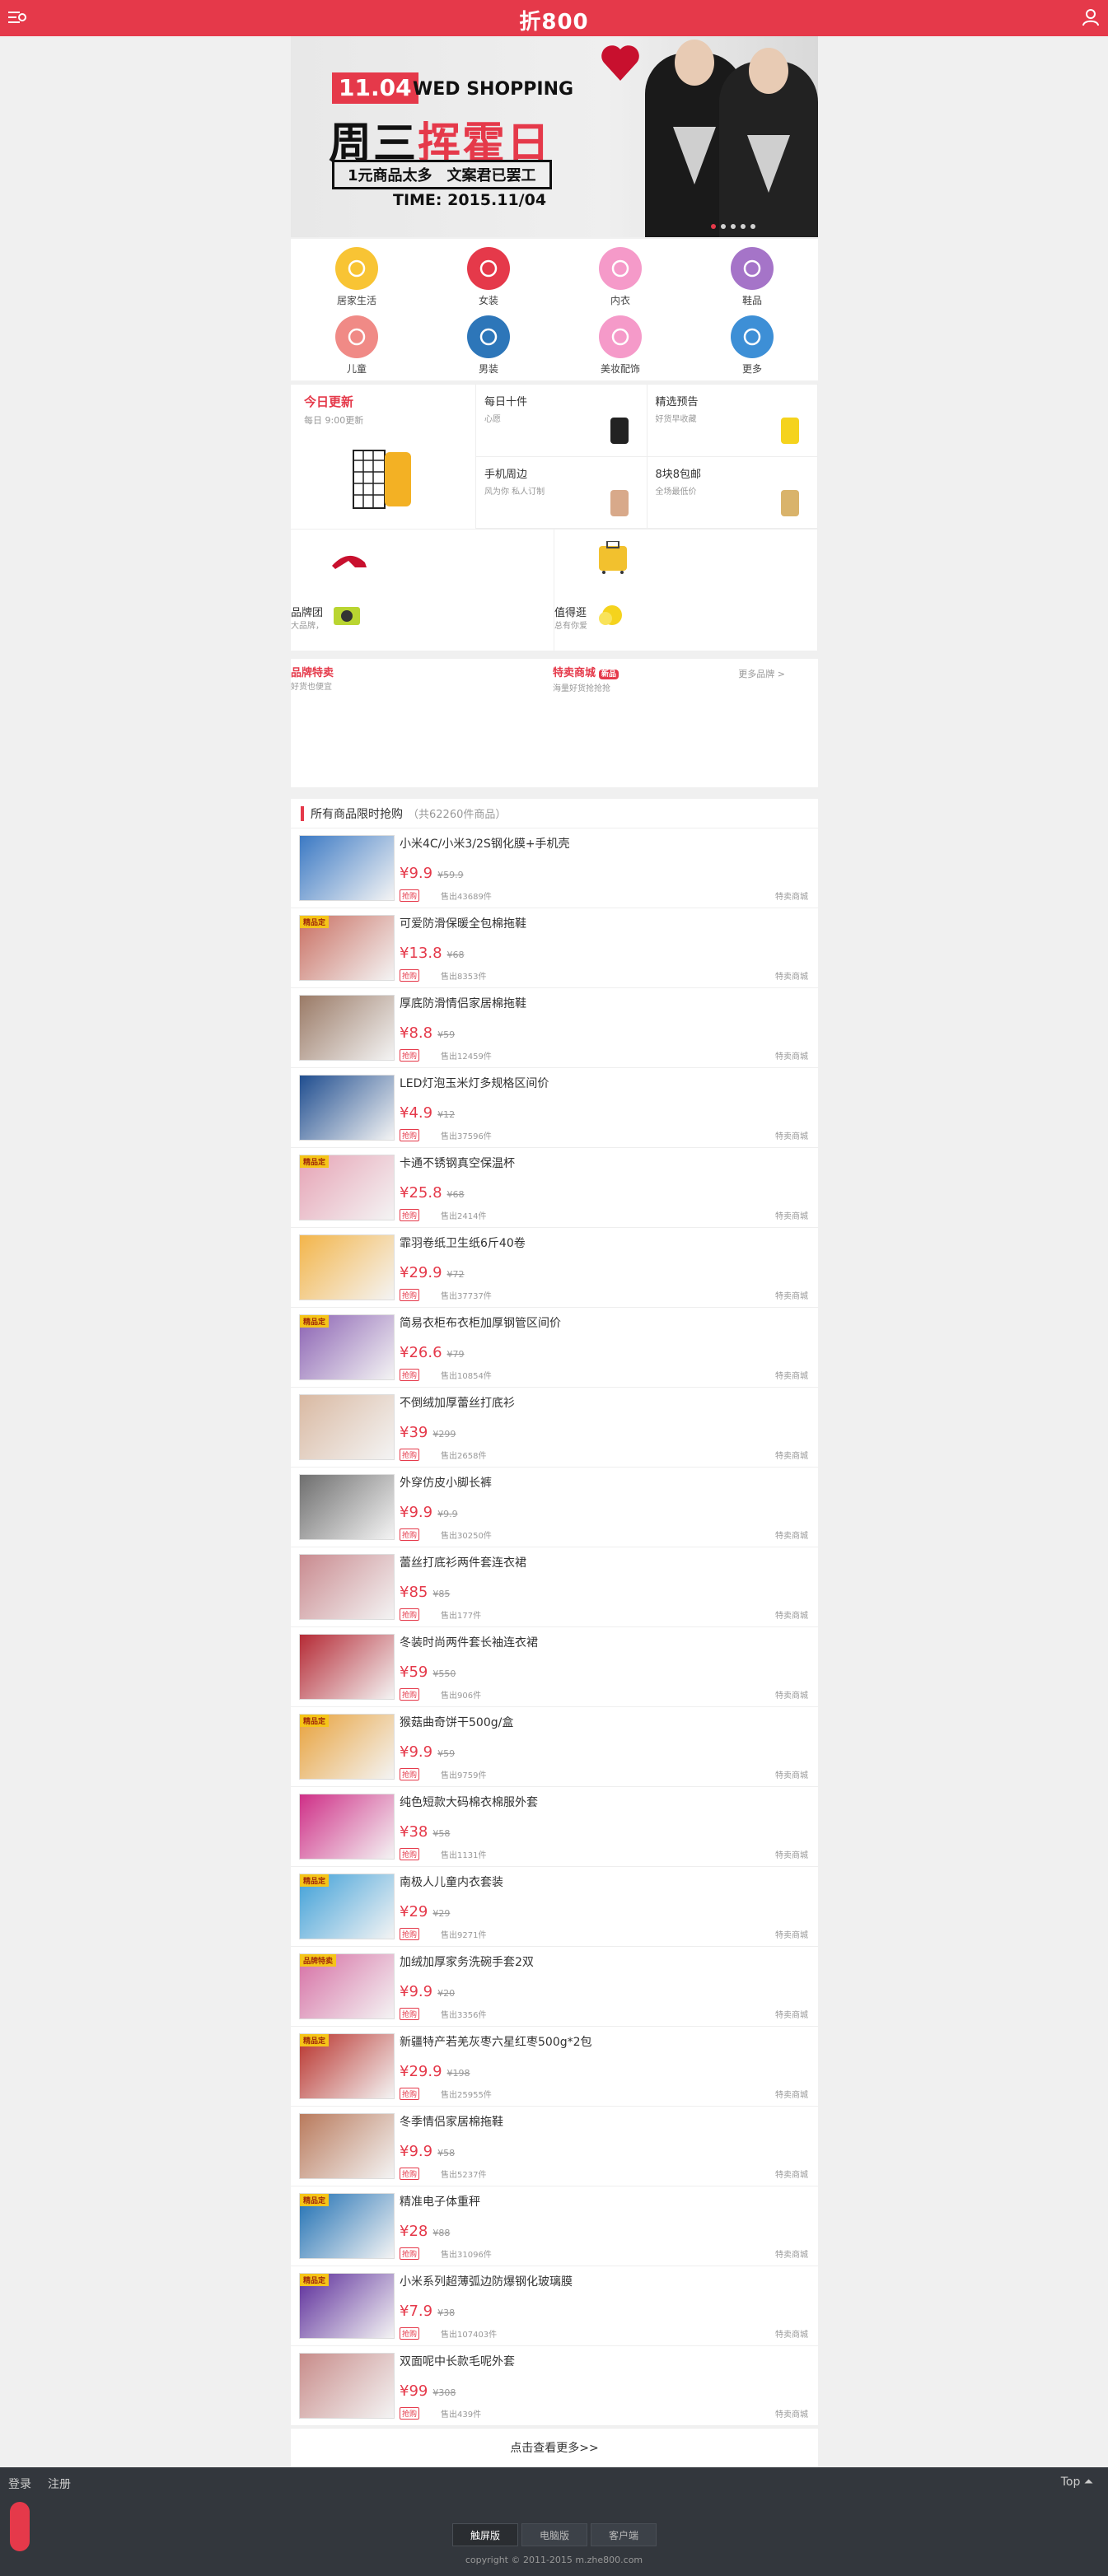  I want to click on product-price: ¥85 ¥85, so click(425, 1592).